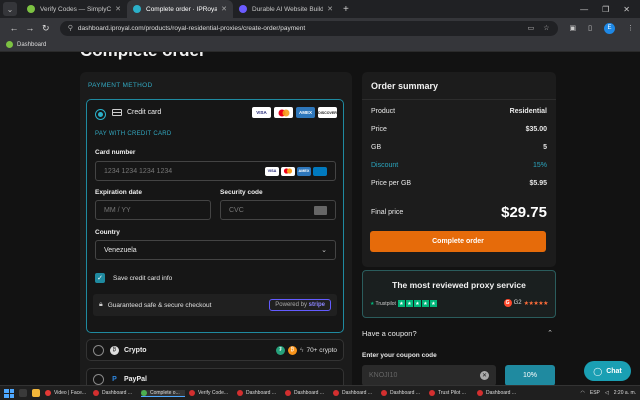 The height and width of the screenshot is (400, 640). I want to click on extensions-icon: ▣, so click(573, 28).